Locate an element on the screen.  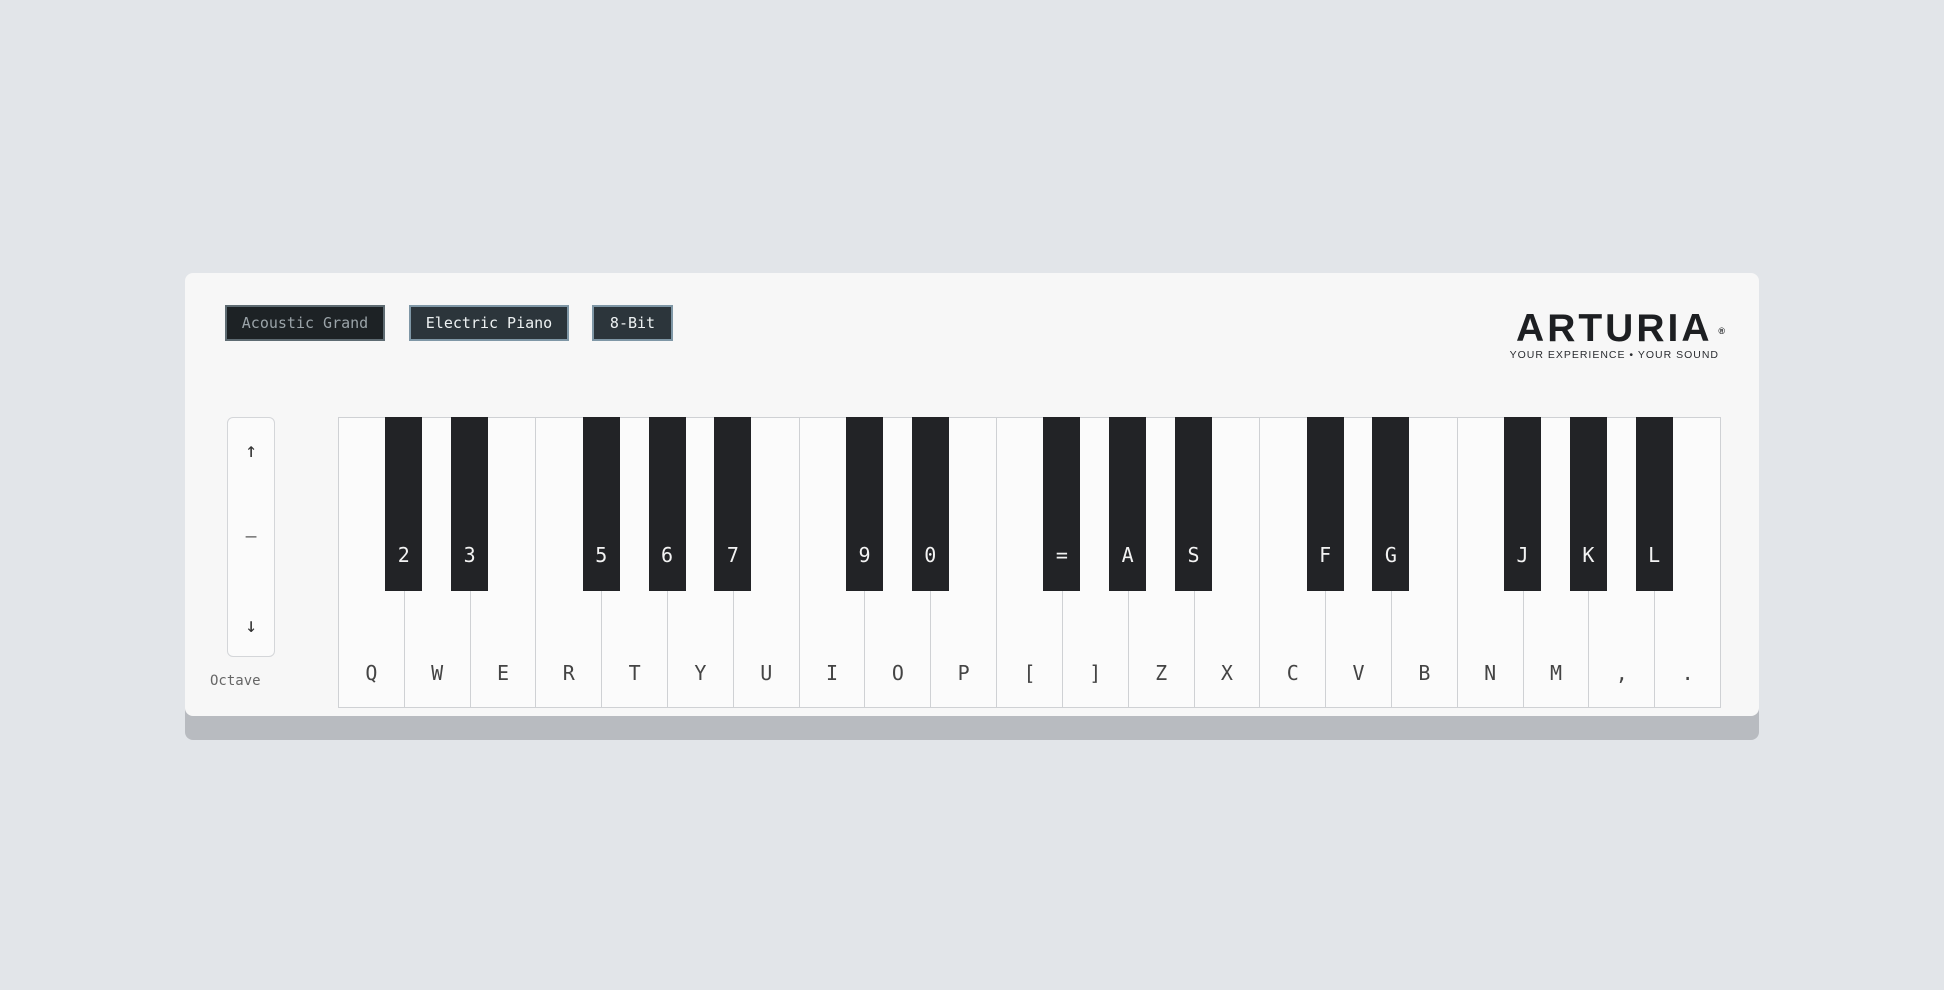
white-key-label: I is located at coordinates (832, 673).